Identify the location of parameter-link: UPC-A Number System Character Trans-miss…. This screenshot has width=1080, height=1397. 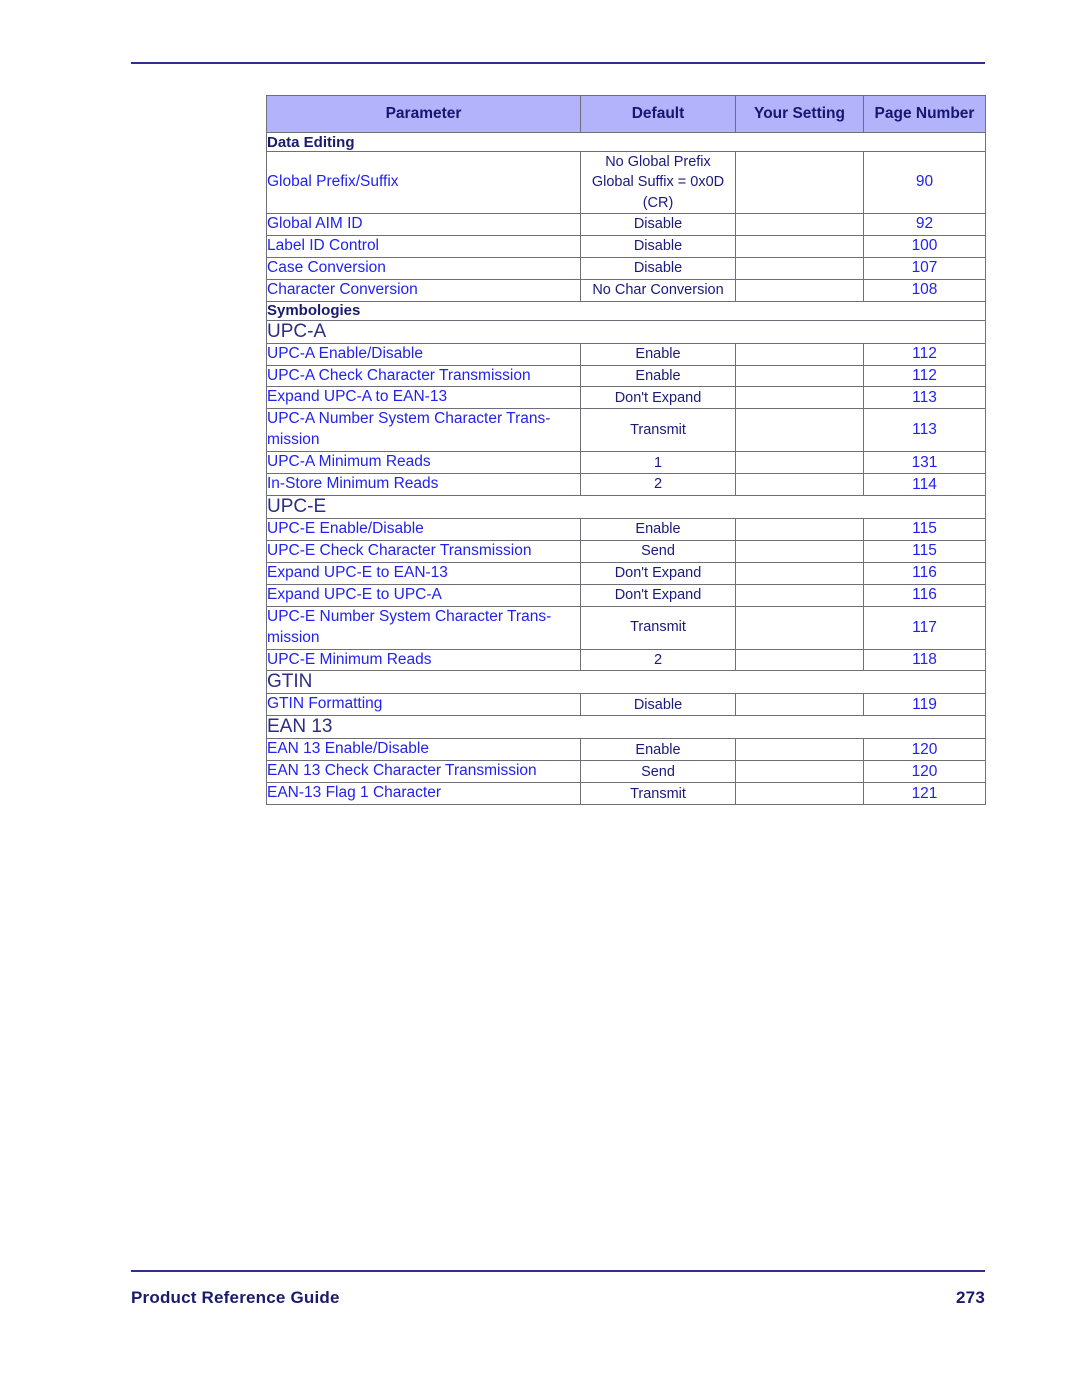
(423, 430).